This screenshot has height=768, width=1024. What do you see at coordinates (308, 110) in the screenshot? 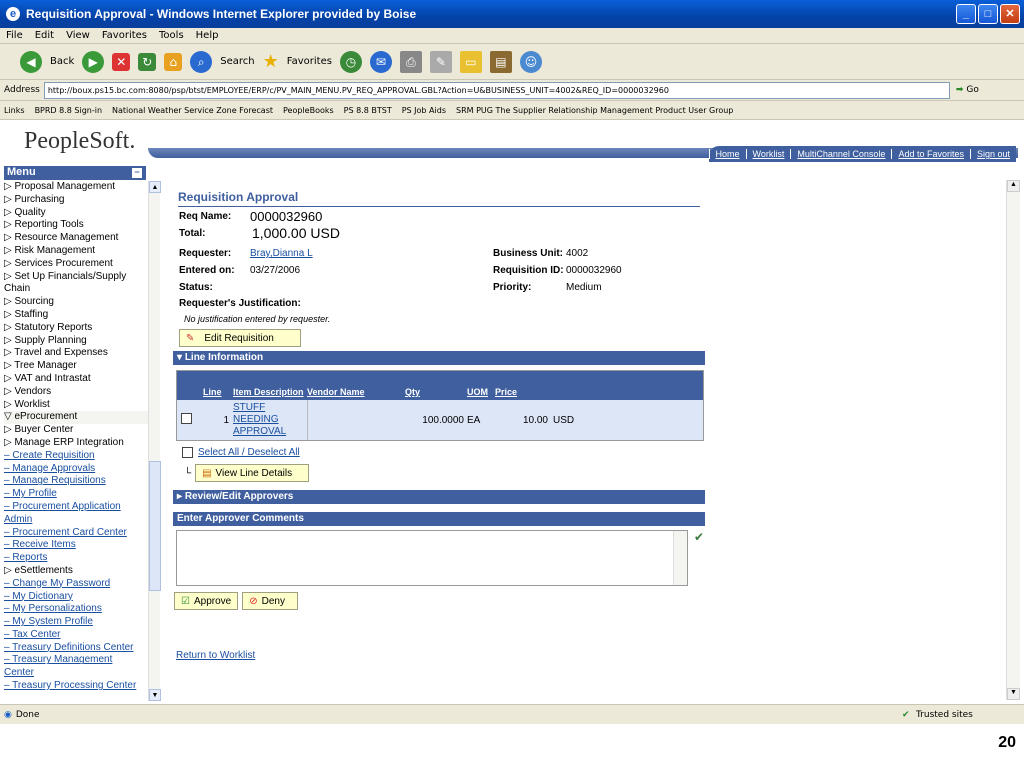
I see `link-item: PeopleBooks` at bounding box center [308, 110].